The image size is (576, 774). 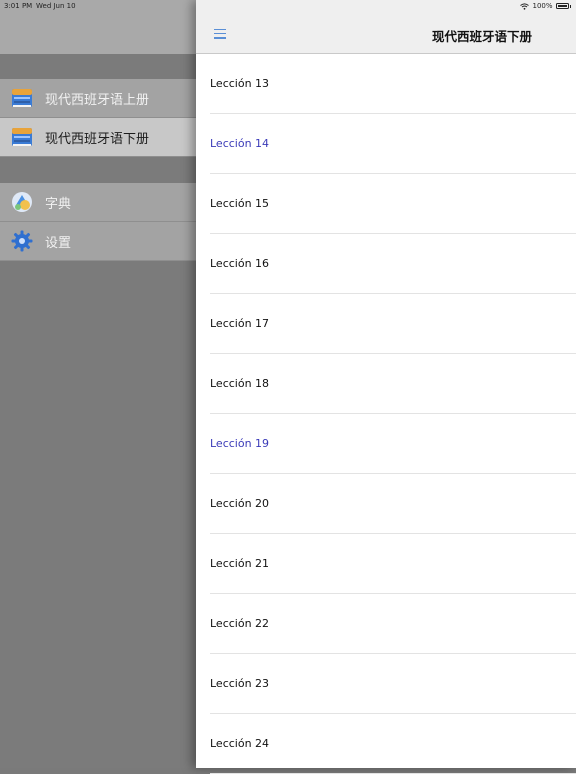 I want to click on sidebar-books-group: 现代西班牙语上册 现代西班牙语下册, so click(x=98, y=118).